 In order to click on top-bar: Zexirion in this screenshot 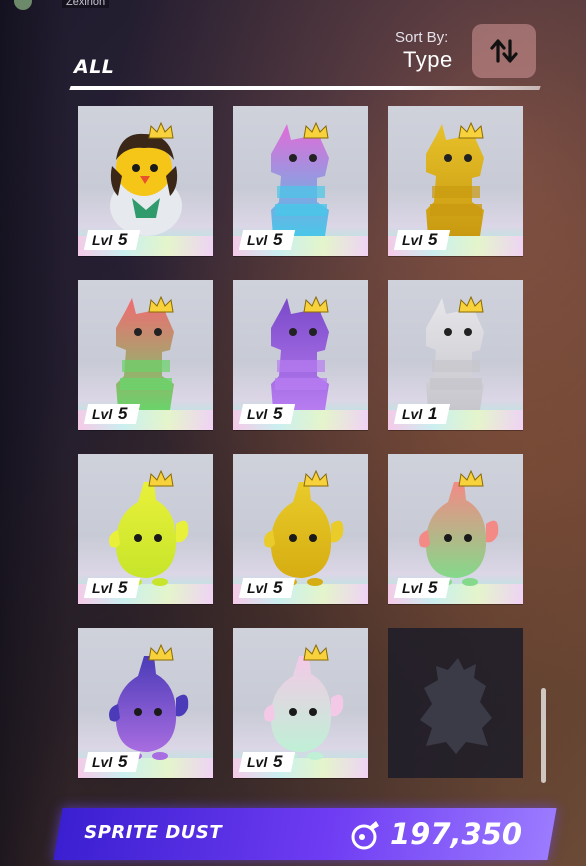, I will do `click(293, 6)`.